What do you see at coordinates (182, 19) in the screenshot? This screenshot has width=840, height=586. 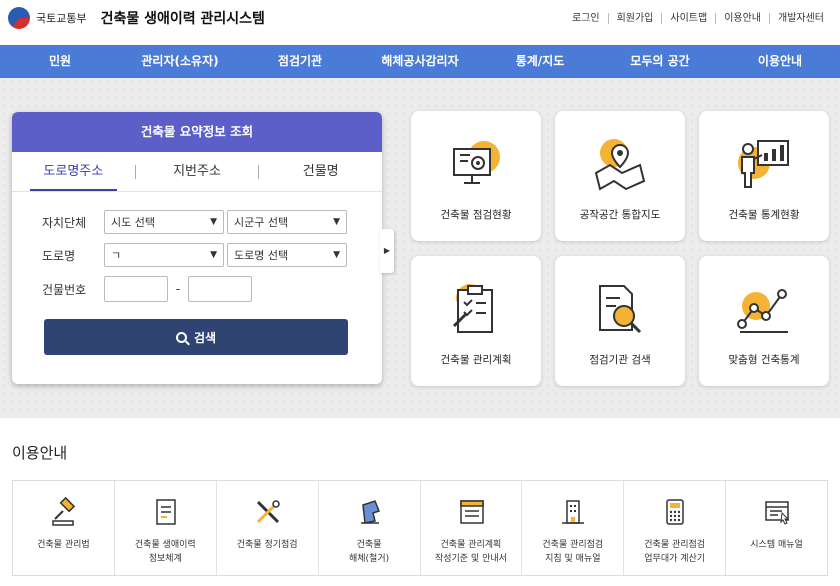 I see `system-title: 건축물 생애이력 관리시스템` at bounding box center [182, 19].